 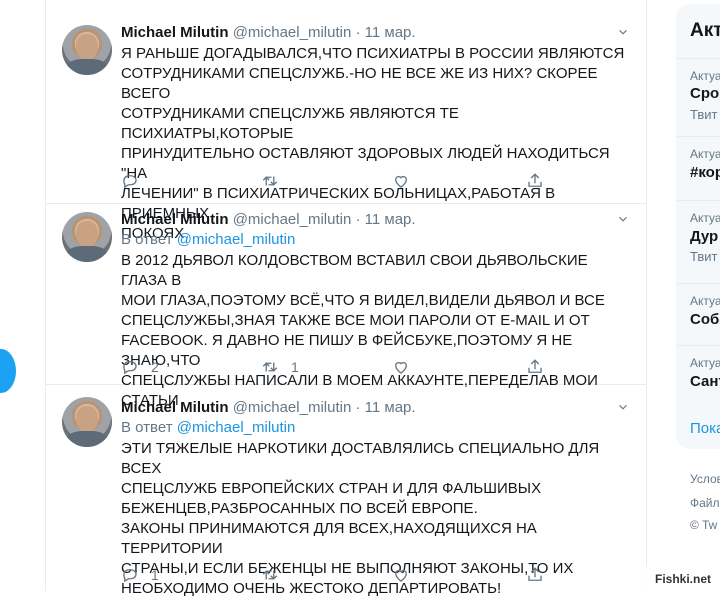 I want to click on reply-count: 1, so click(x=155, y=575).